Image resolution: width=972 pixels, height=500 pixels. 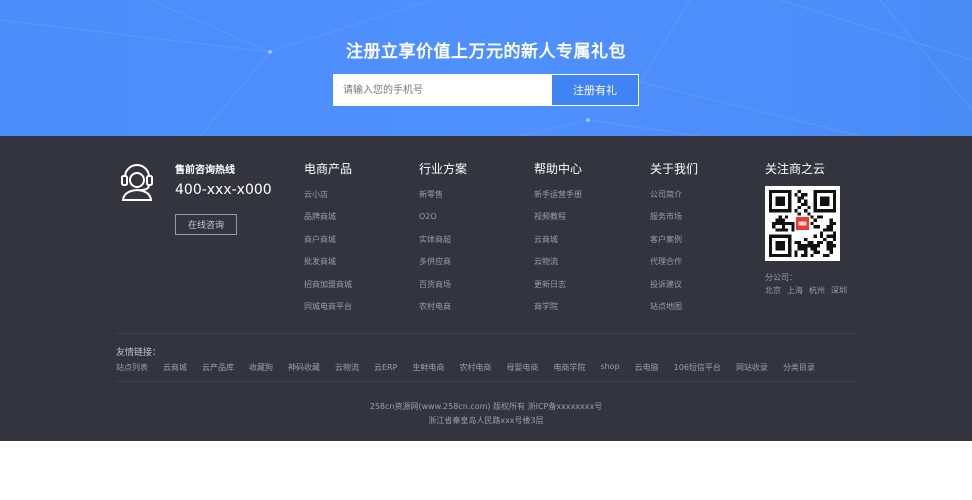 I want to click on friend-link: 云ERP, so click(x=385, y=367).